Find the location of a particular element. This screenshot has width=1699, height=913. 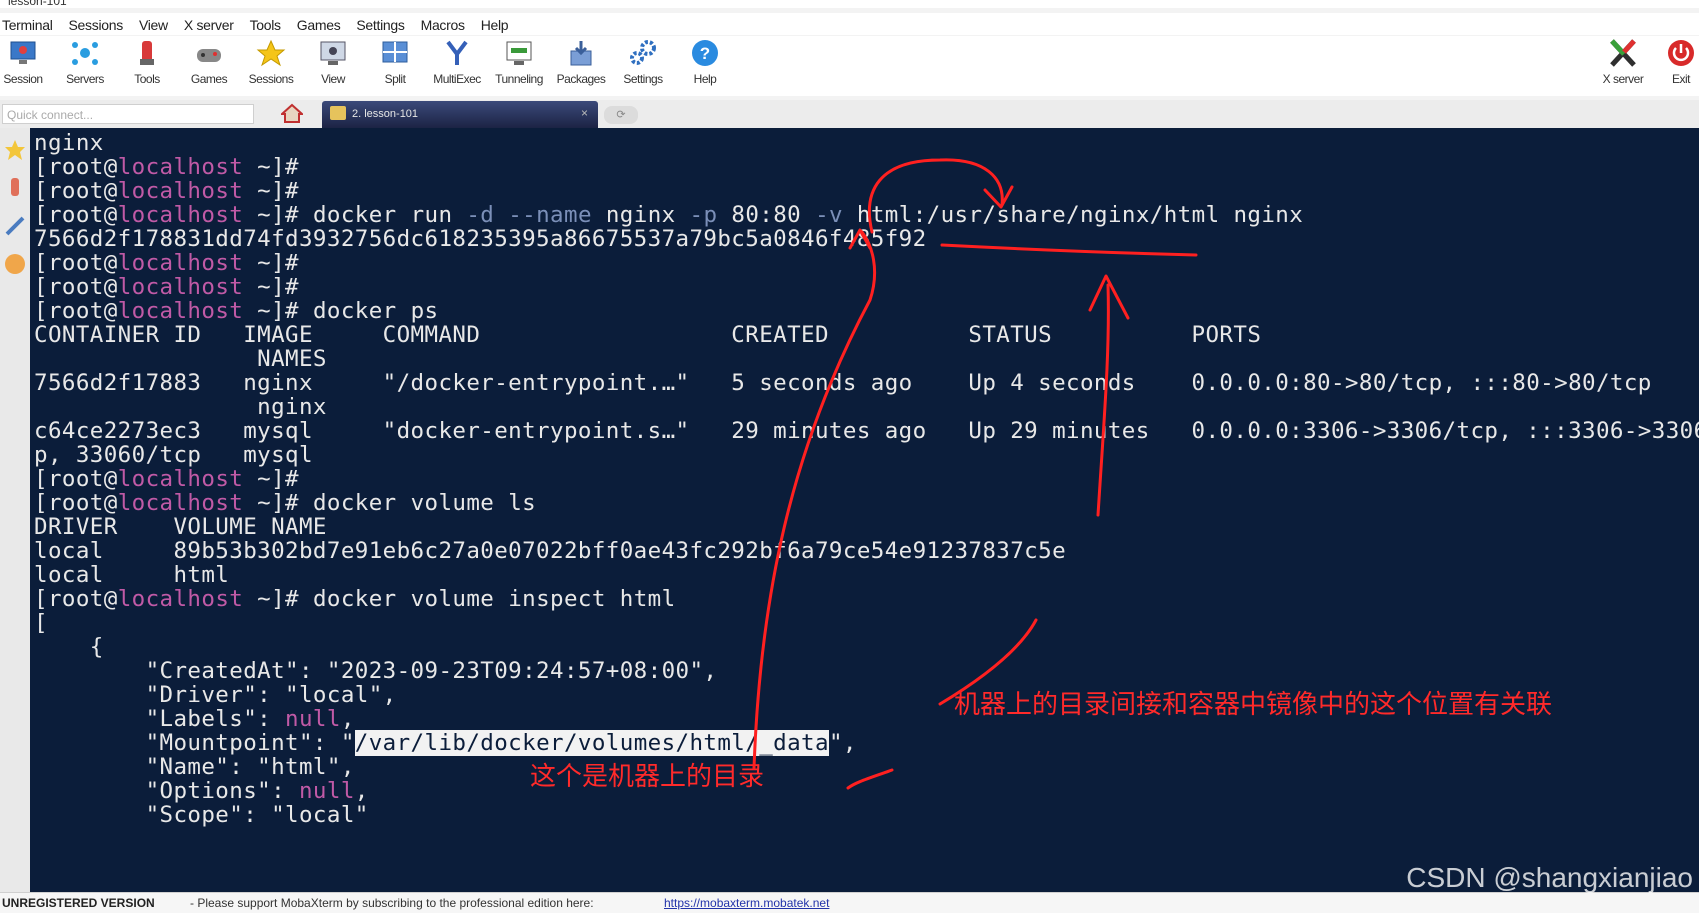

arrow-curve-note is located at coordinates (988, 662).